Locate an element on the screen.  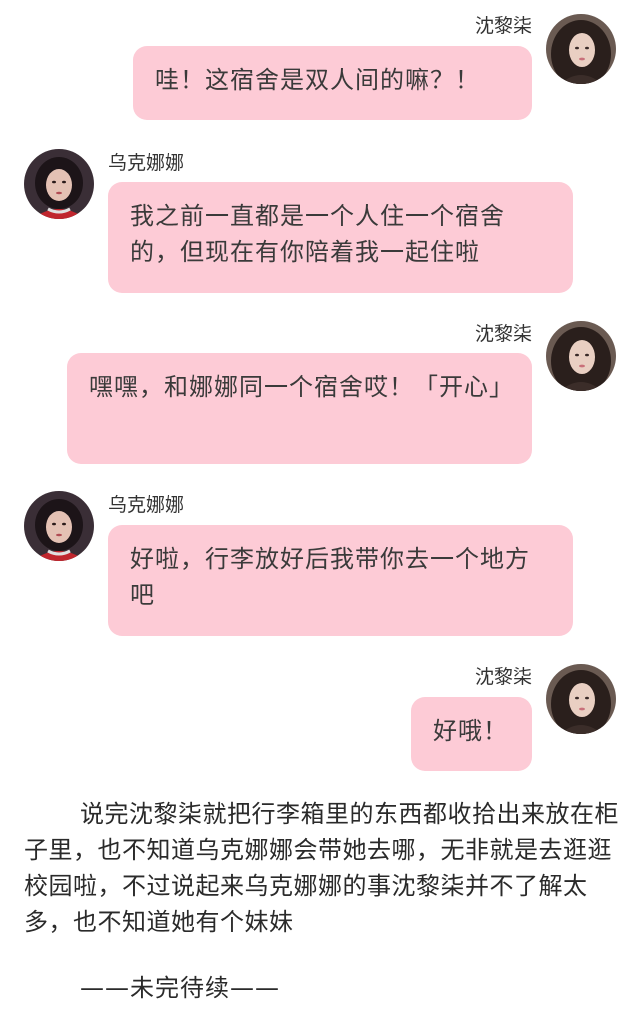
message-text: 我之前一直都是一个人住一个宿舍的，但现在有你陪着我一起住啦 is located at coordinates (317, 234).